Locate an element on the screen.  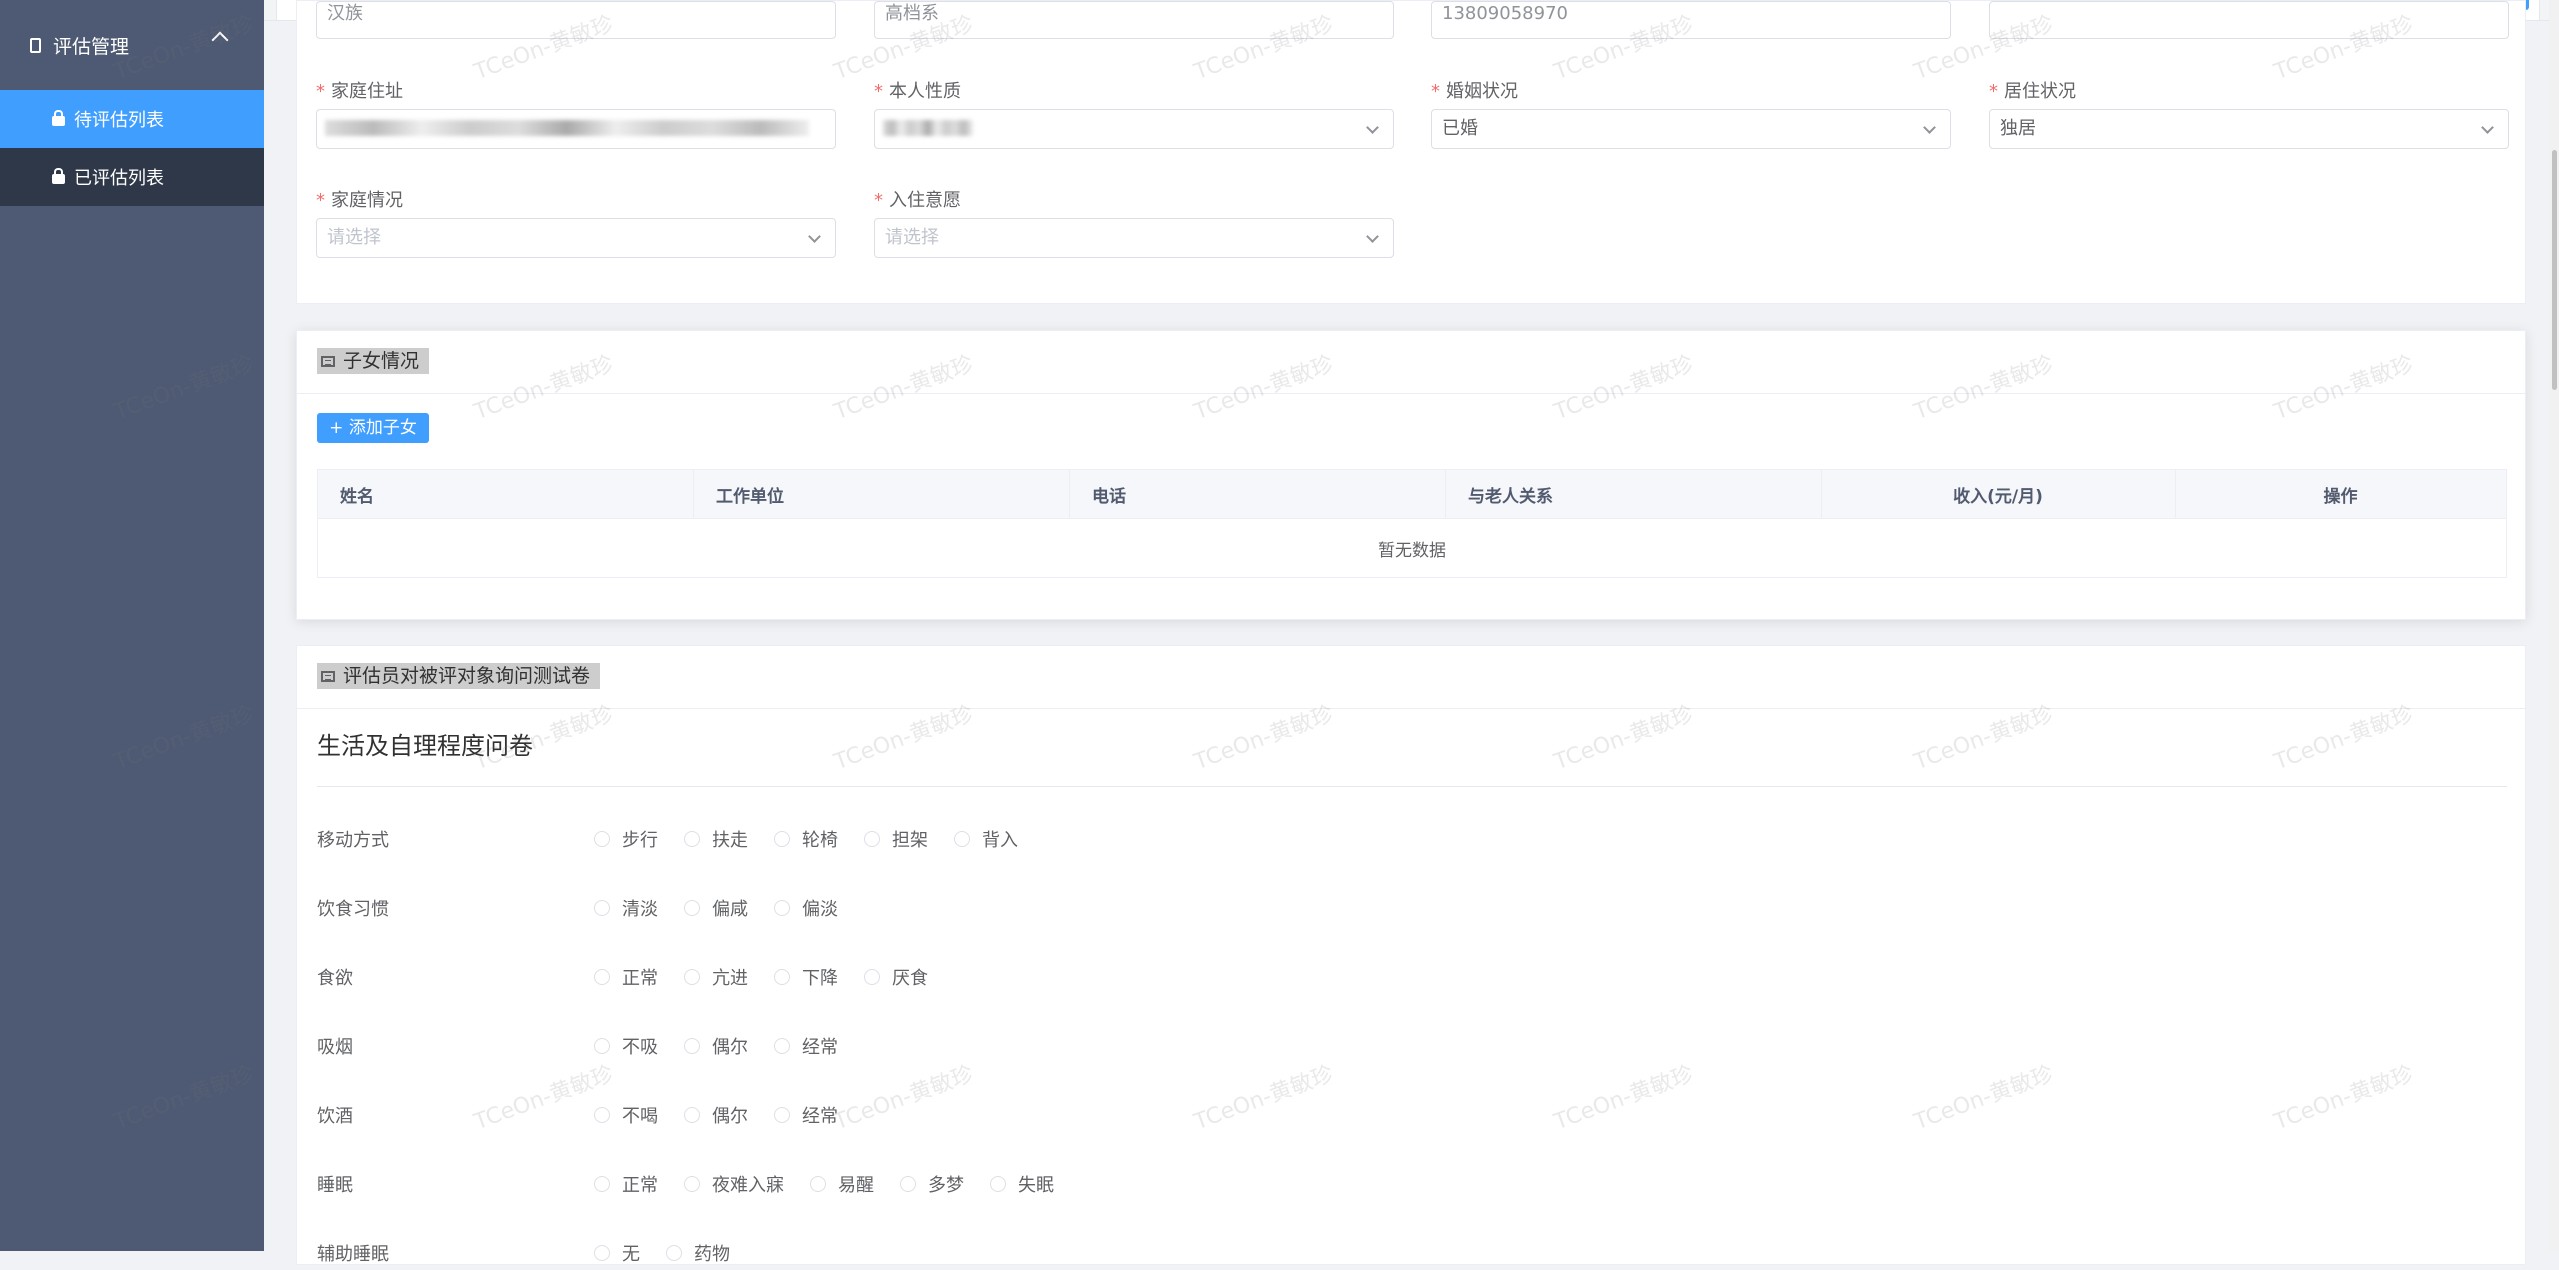
family-select: 请选择 is located at coordinates (576, 238).